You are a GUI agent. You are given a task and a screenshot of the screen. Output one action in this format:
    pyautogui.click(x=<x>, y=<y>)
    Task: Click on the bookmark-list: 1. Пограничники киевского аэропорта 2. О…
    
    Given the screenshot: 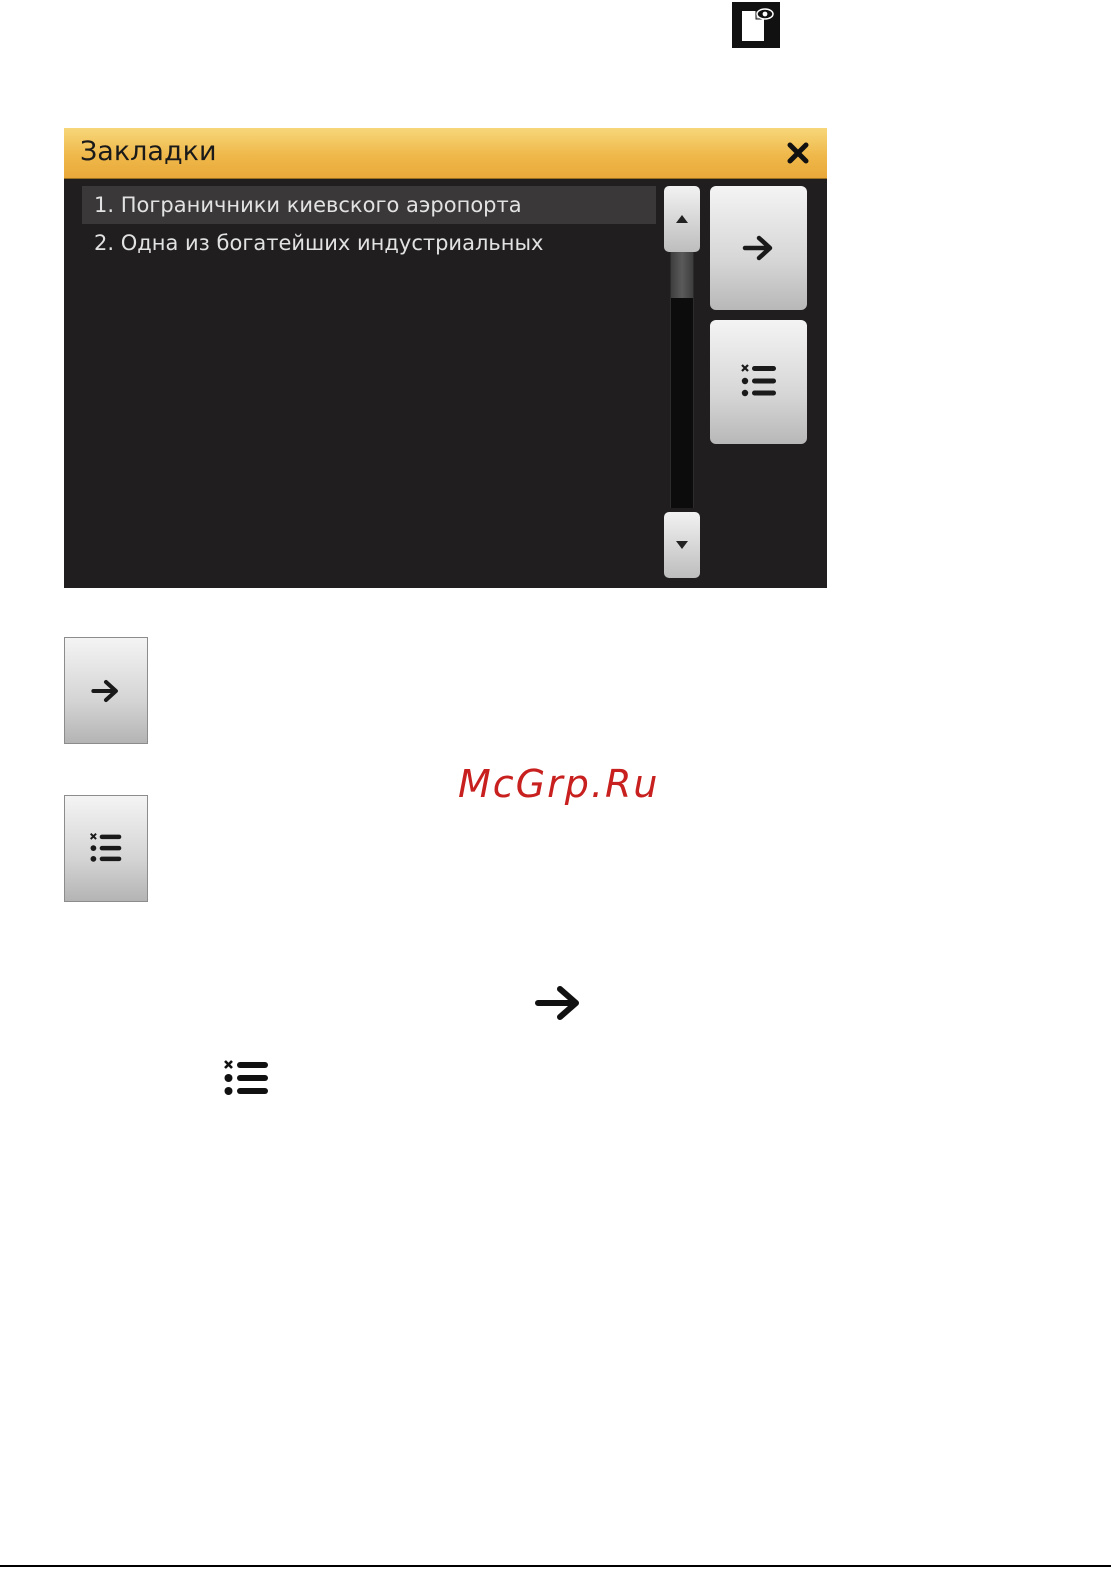 What is the action you would take?
    pyautogui.click(x=369, y=376)
    